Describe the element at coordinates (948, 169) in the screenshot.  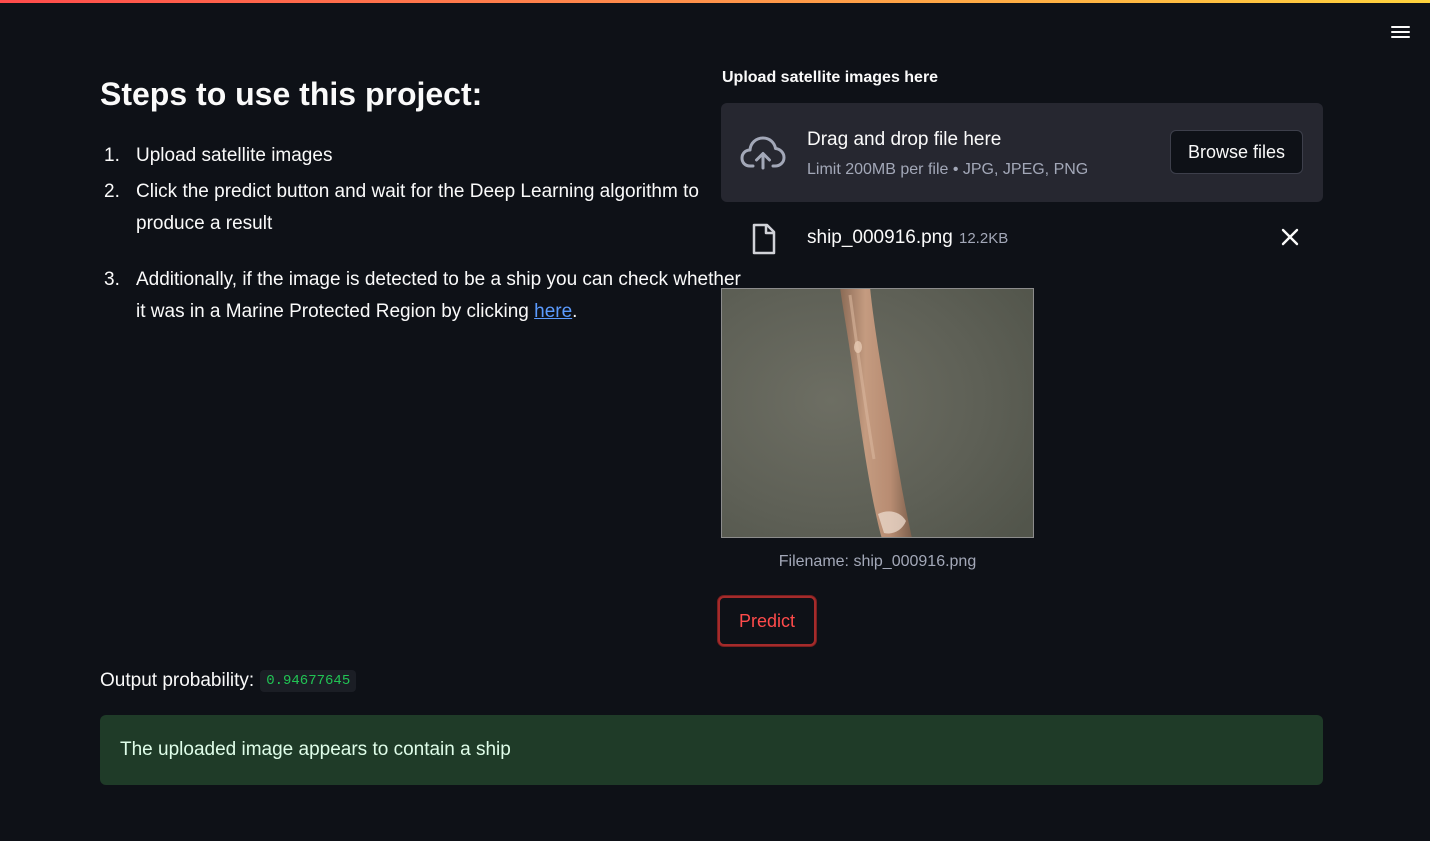
I see `upload-limit-text: Limit 200MB per file • JPG, JPEG, PNG` at that location.